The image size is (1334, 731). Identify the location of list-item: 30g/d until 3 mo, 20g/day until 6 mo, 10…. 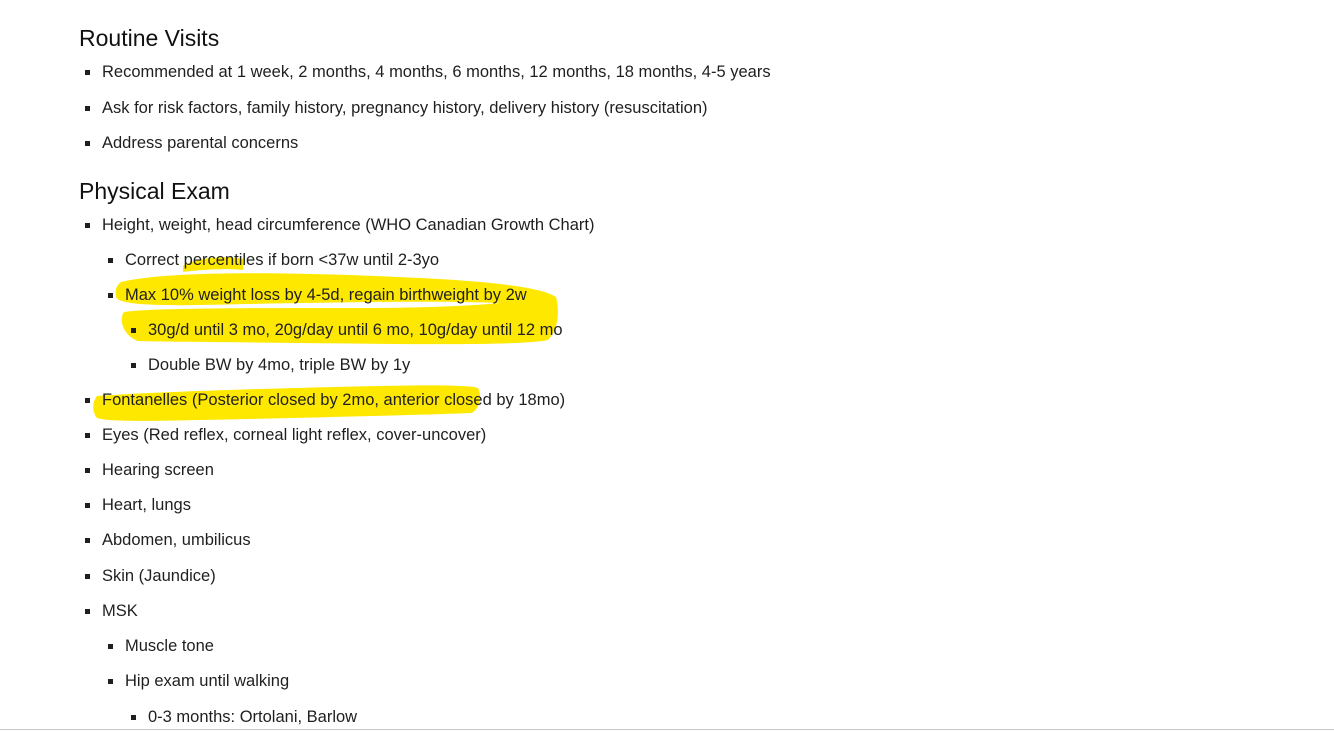
(347, 330).